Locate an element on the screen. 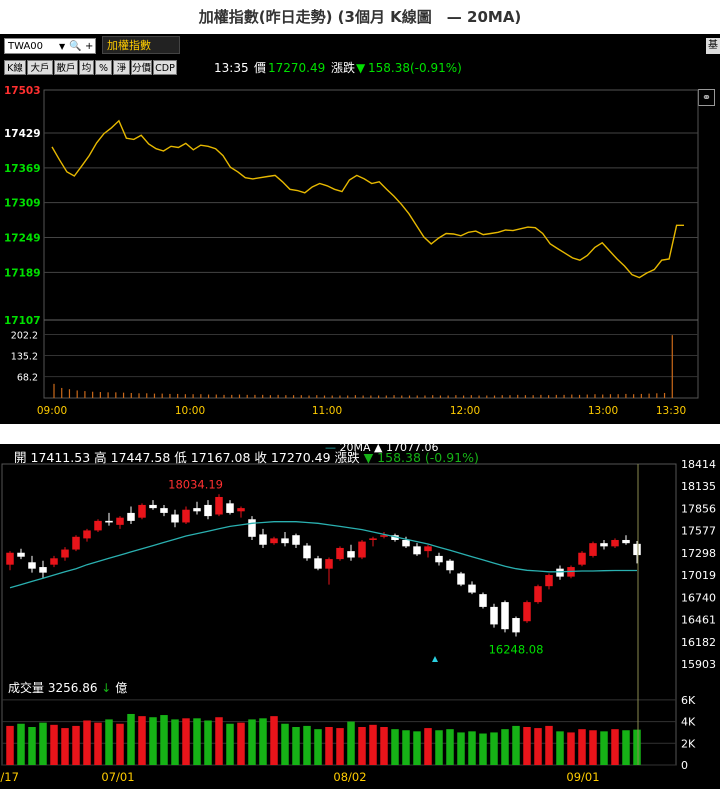  intraday-x-tick: 11:00 is located at coordinates (327, 411).